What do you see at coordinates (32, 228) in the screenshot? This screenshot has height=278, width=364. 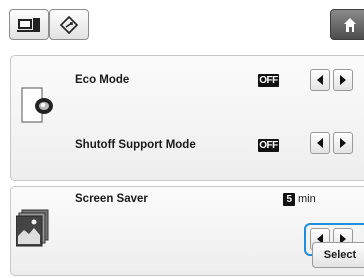 I see `screen-saver-icon` at bounding box center [32, 228].